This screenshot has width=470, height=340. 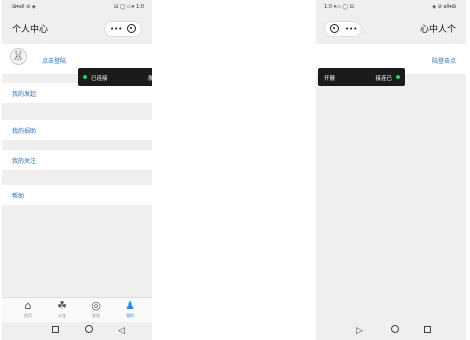 What do you see at coordinates (361, 77) in the screenshot?
I see `connection-toast: 开展 接连已` at bounding box center [361, 77].